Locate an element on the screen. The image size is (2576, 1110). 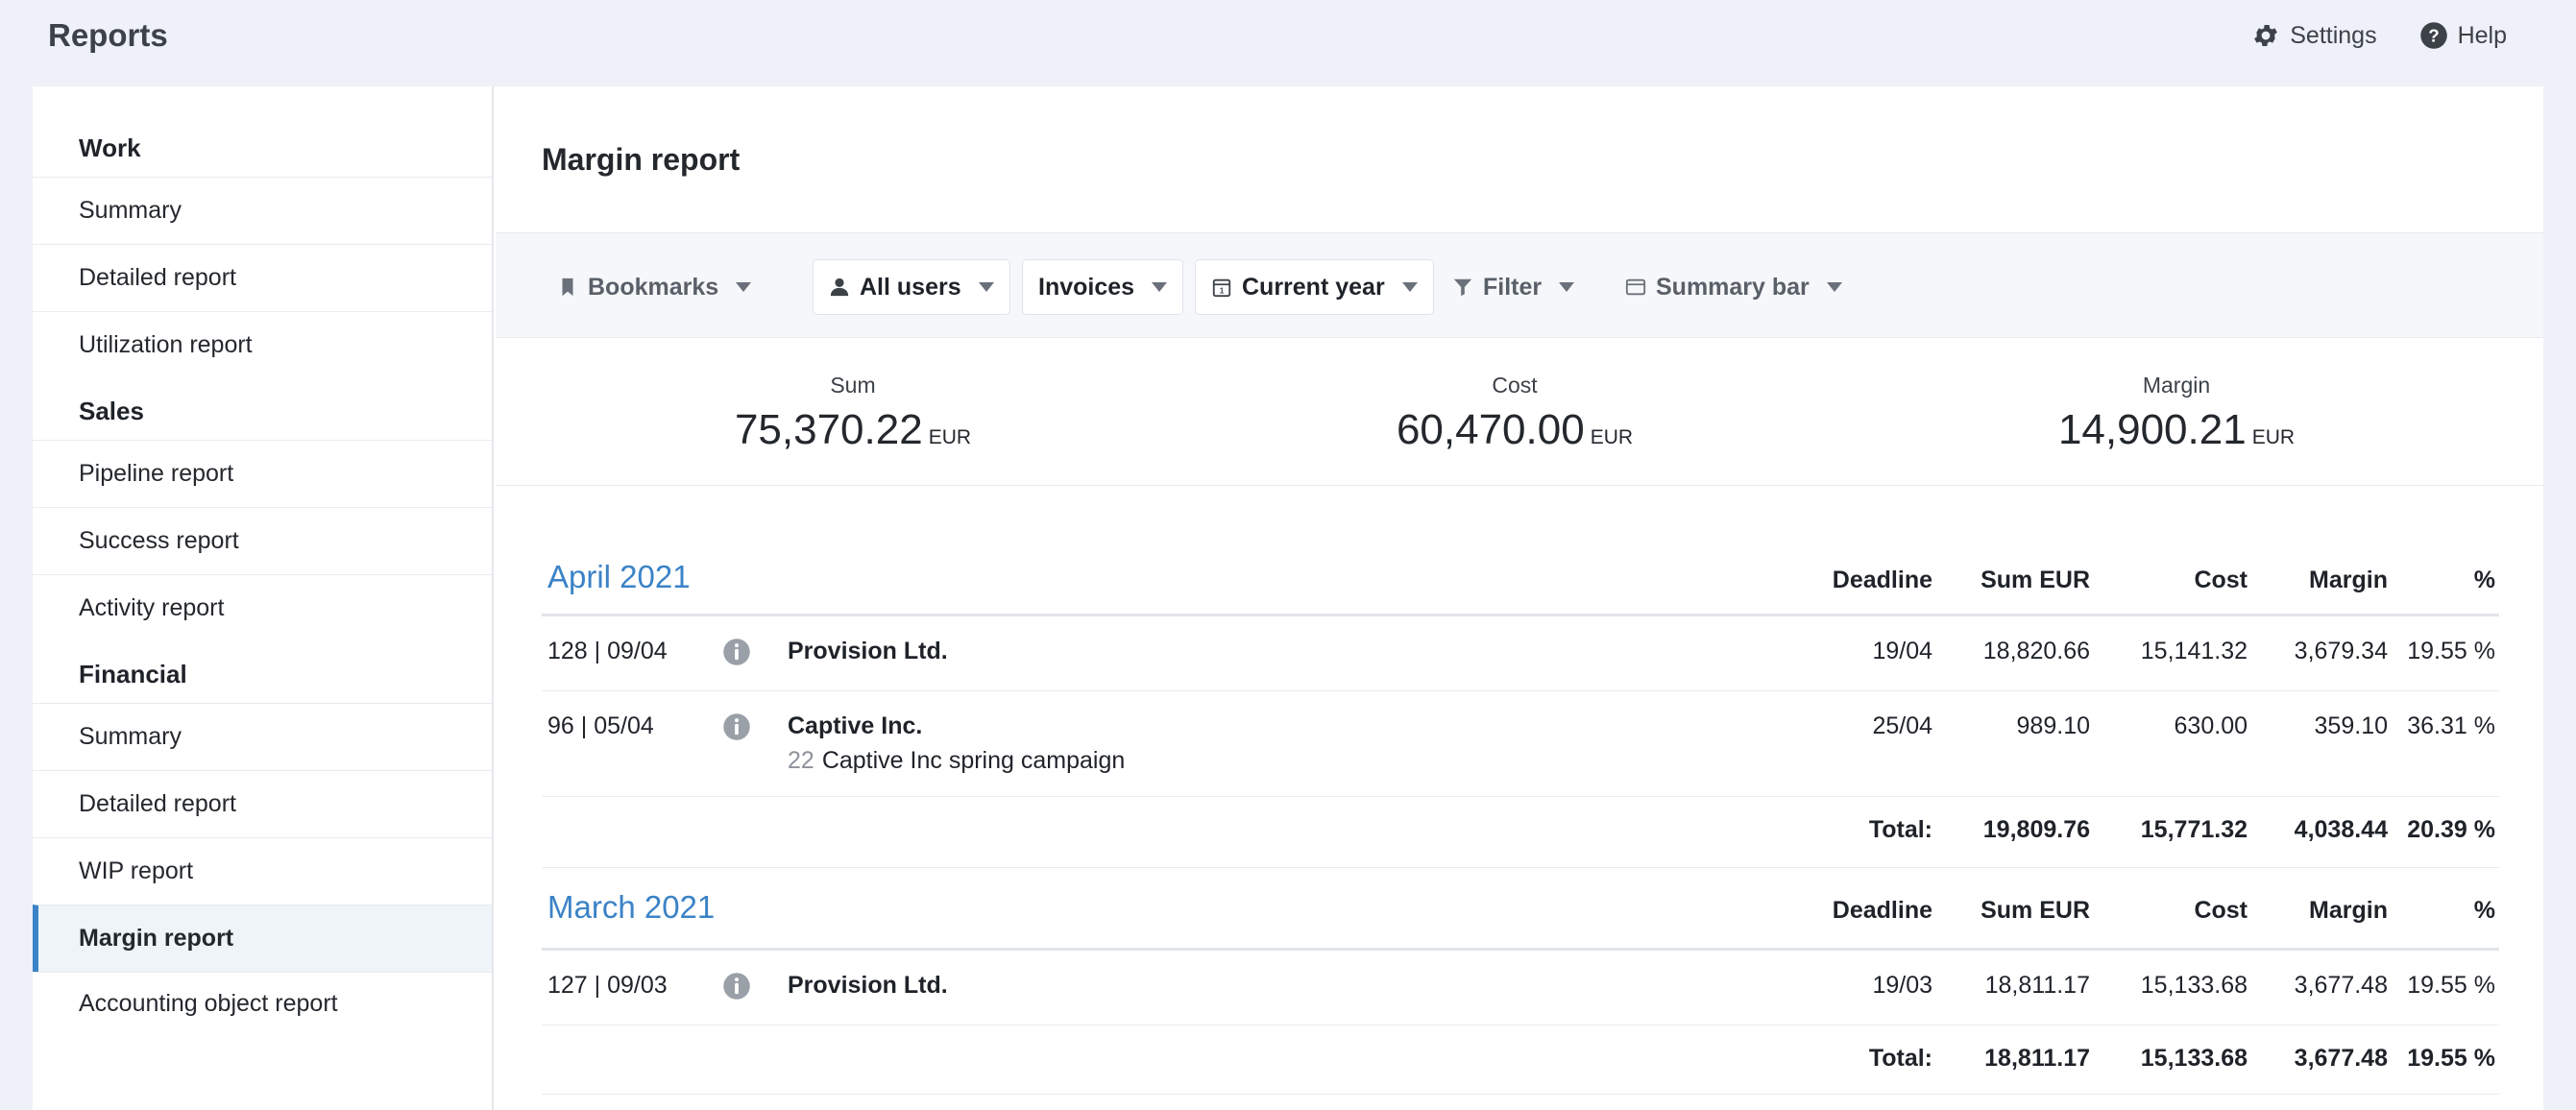
filter-label: Filter is located at coordinates (1513, 287).